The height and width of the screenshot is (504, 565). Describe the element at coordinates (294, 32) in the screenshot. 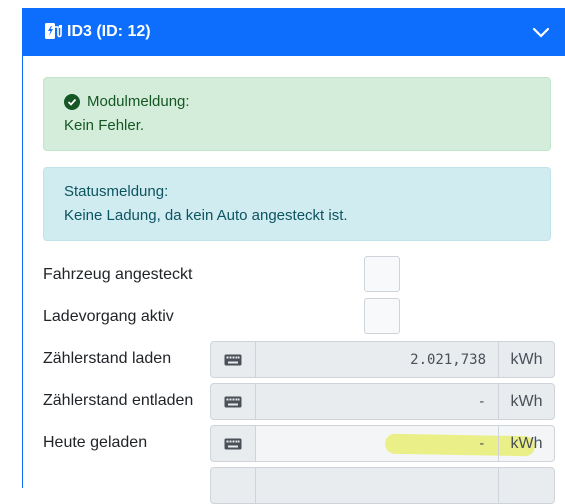

I see `card-header: ID3 (ID: 12)` at that location.